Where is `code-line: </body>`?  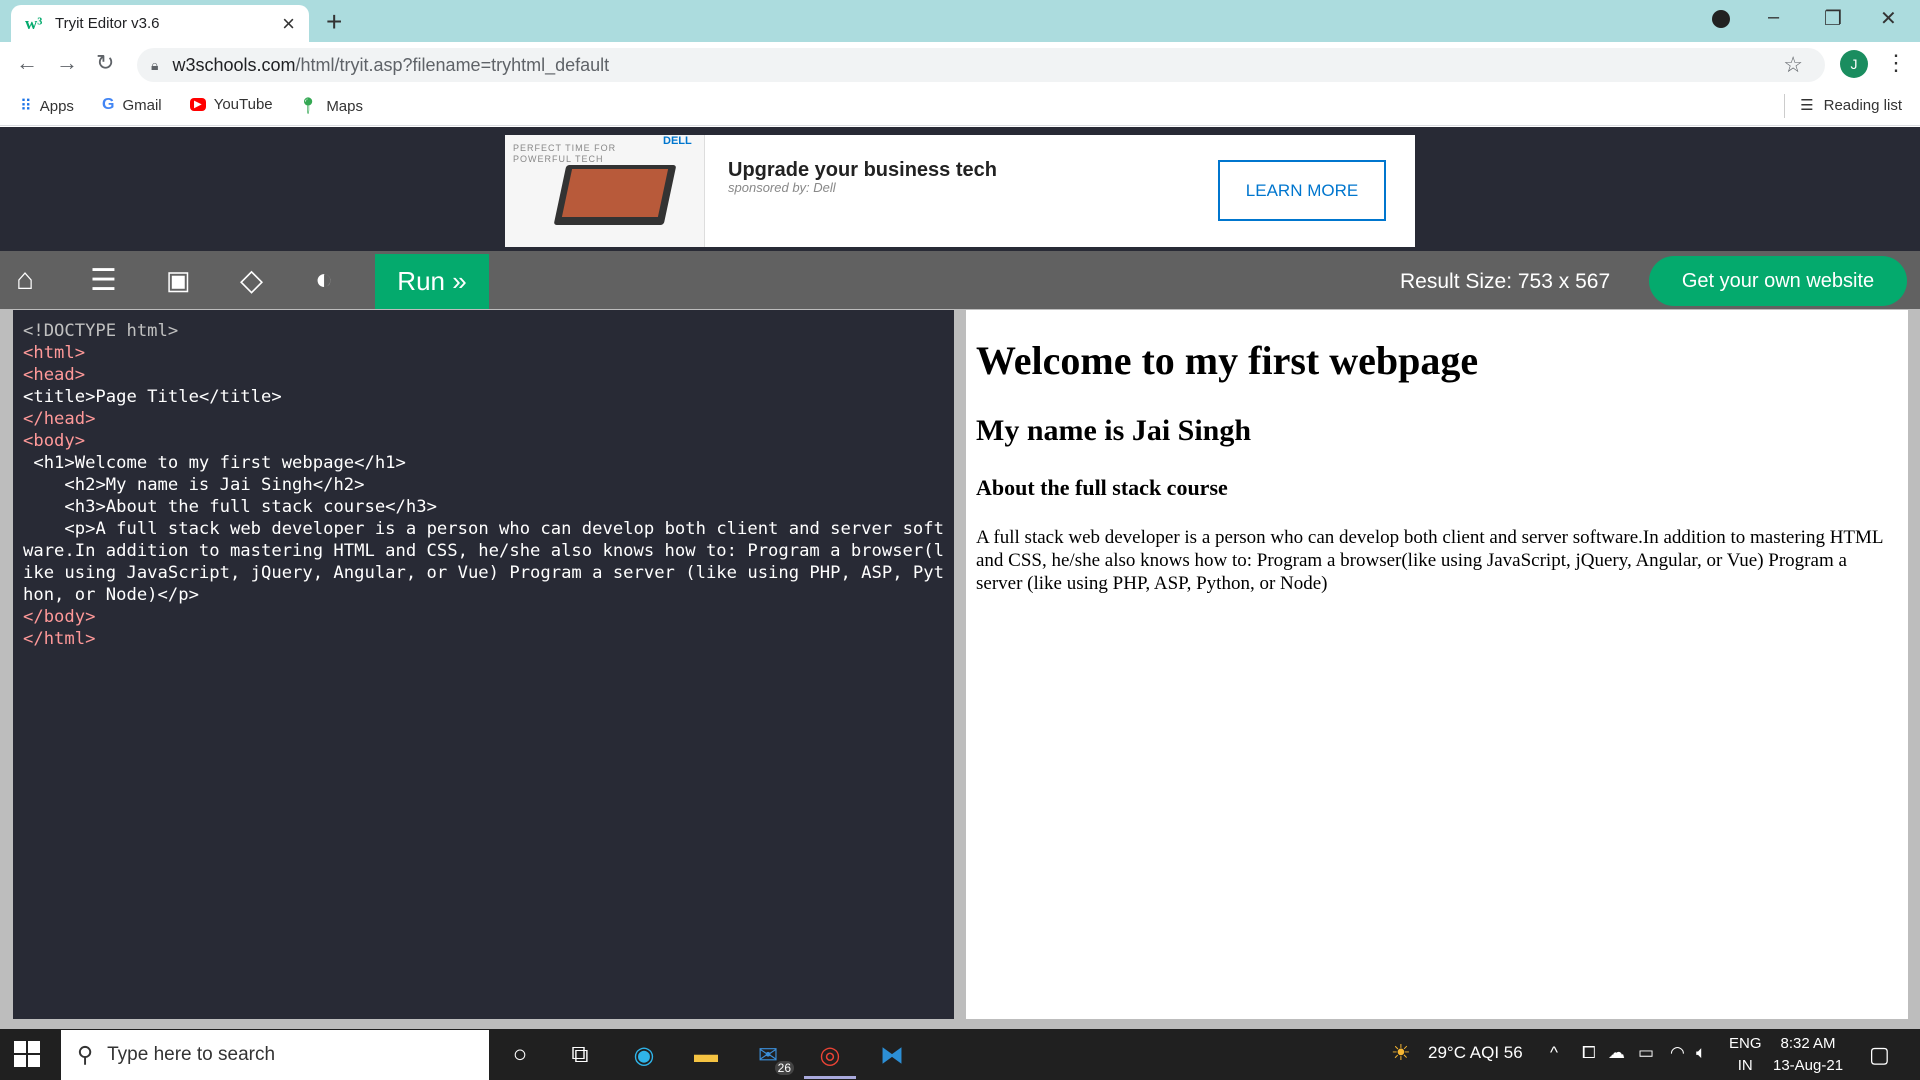 code-line: </body> is located at coordinates (59, 617).